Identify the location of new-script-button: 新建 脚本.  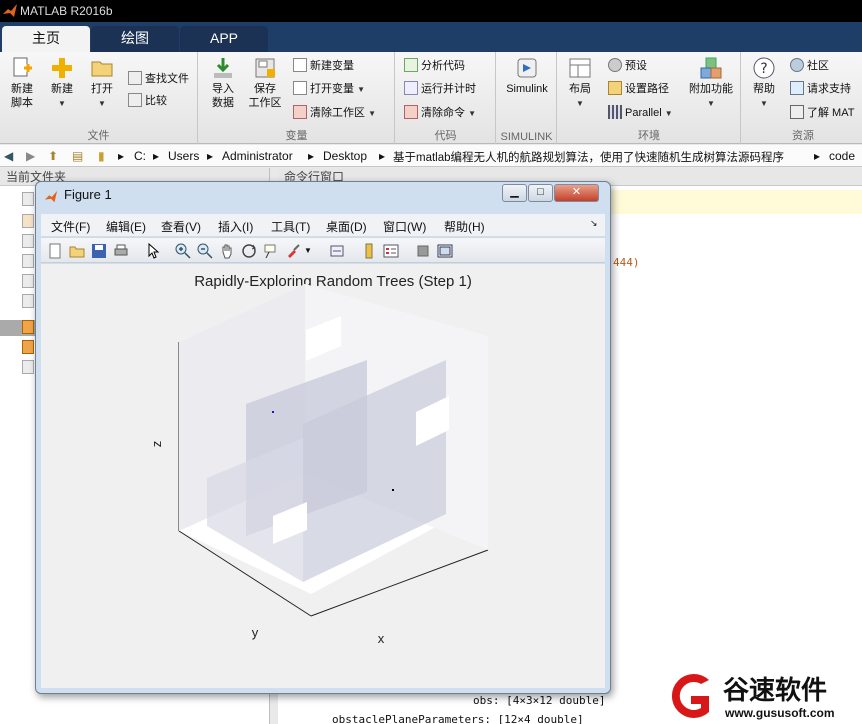
(22, 83).